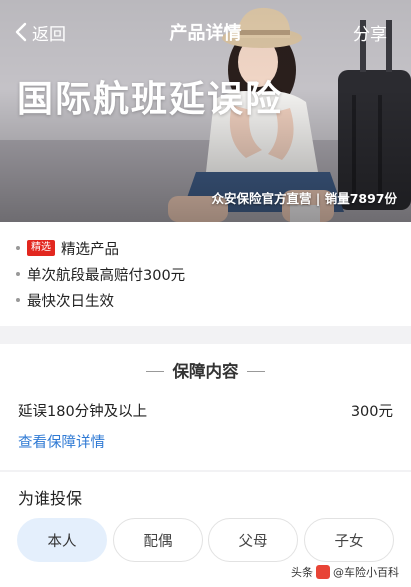  Describe the element at coordinates (106, 275) in the screenshot. I see `highlight-text: 单次航段最高赔付300元` at that location.